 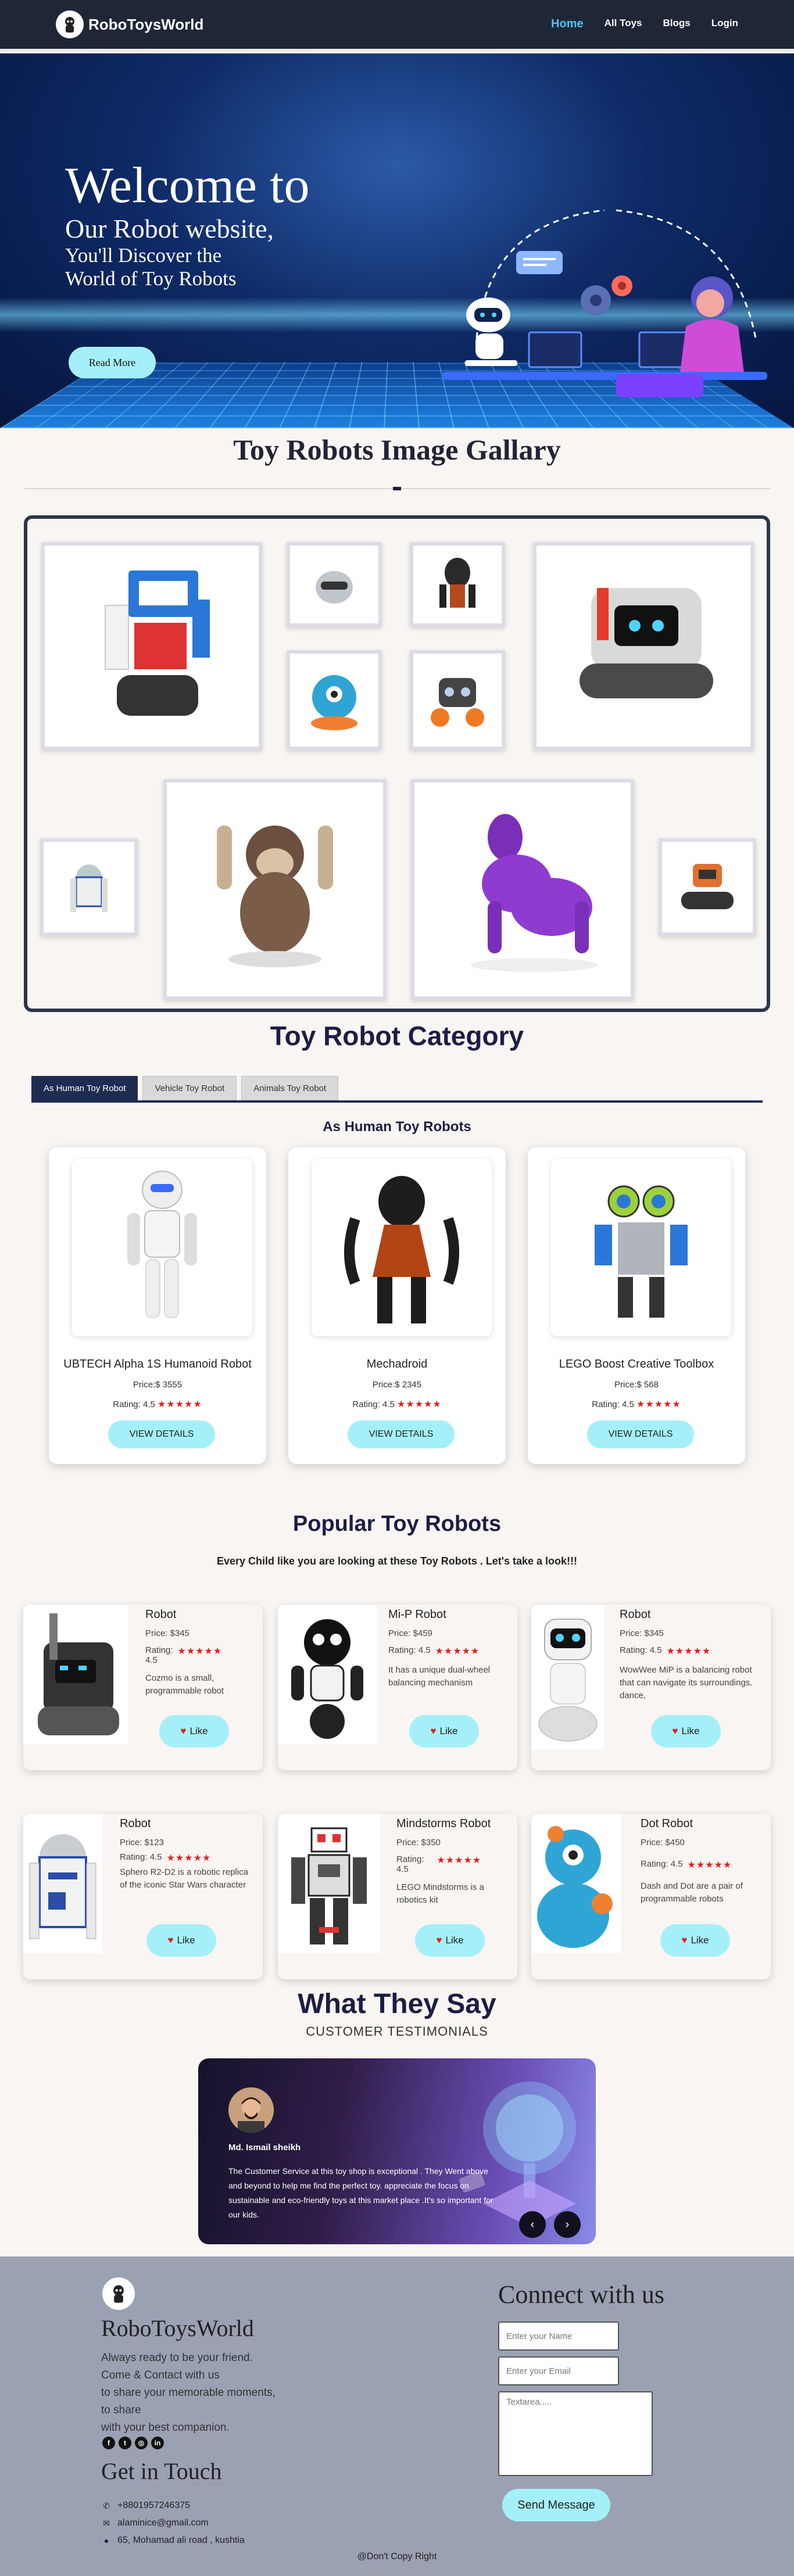 What do you see at coordinates (556, 2505) in the screenshot?
I see `send-message-button: Send Message` at bounding box center [556, 2505].